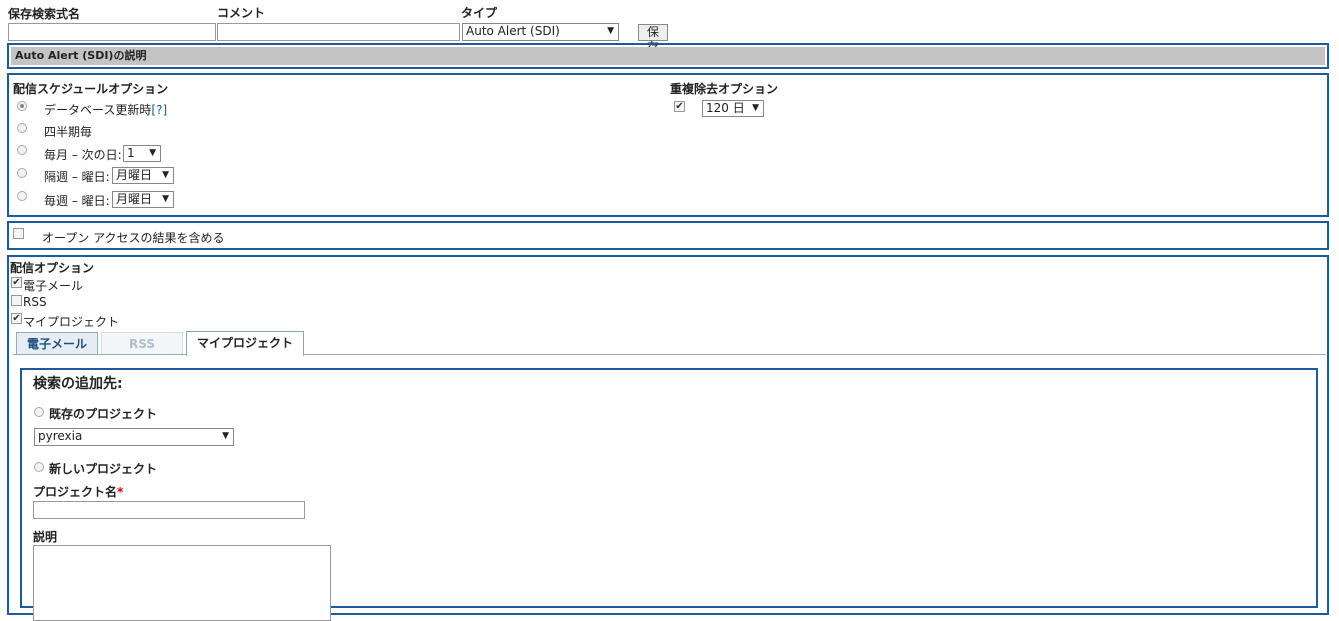 Image resolution: width=1339 pixels, height=621 pixels. Describe the element at coordinates (112, 32) in the screenshot. I see `saved-search-name-input` at that location.